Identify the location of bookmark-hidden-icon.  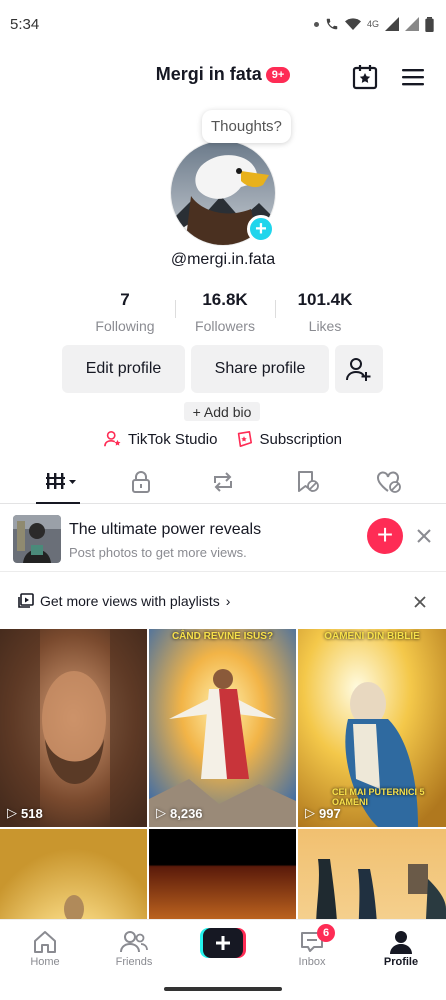
(308, 481).